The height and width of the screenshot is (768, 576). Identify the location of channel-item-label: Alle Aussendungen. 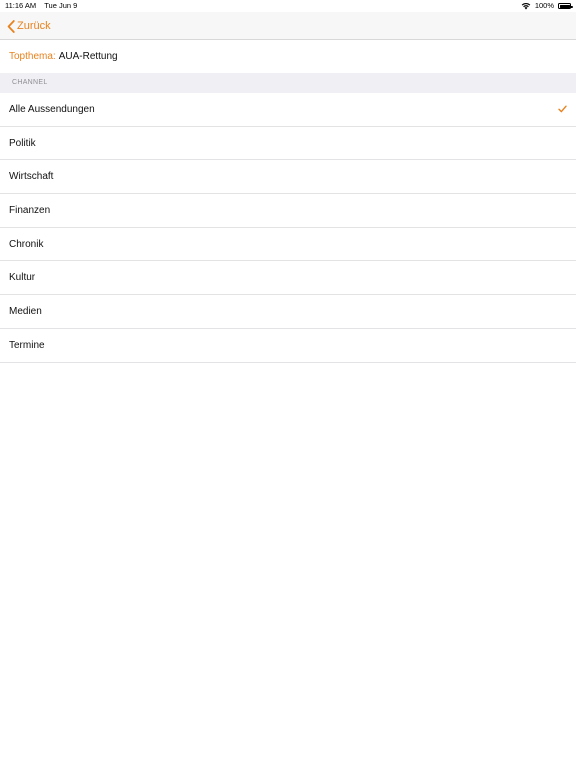
(52, 109).